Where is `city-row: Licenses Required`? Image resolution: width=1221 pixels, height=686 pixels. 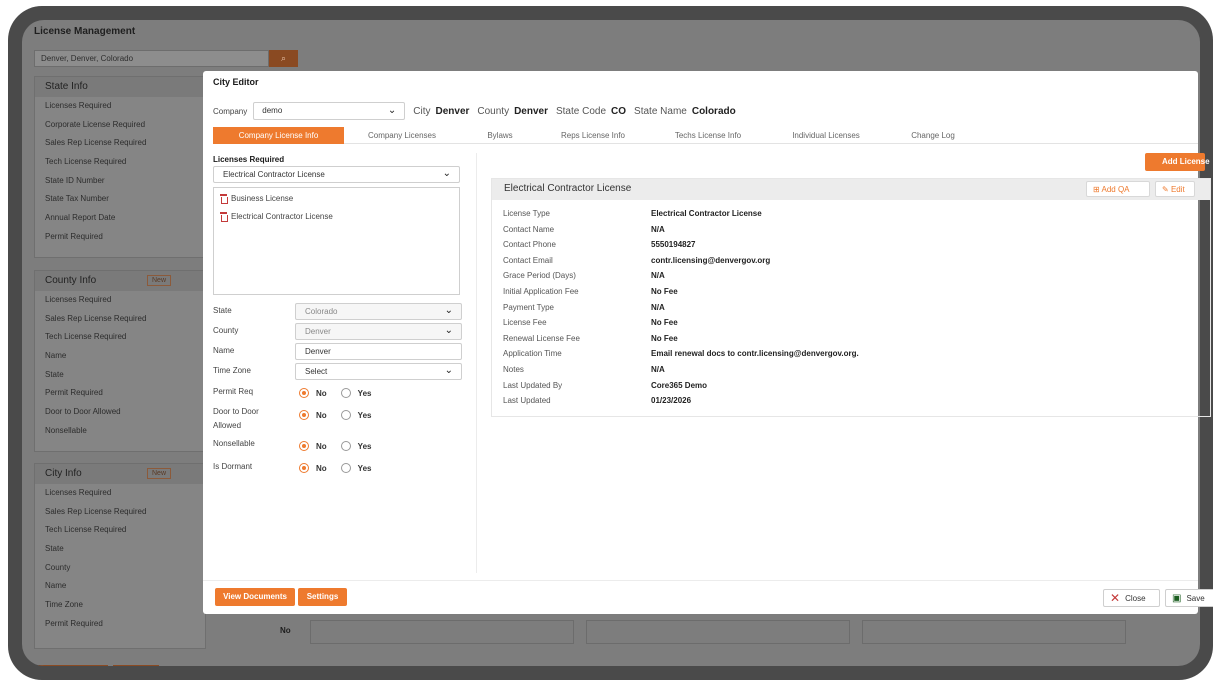
city-row: Licenses Required is located at coordinates (78, 492).